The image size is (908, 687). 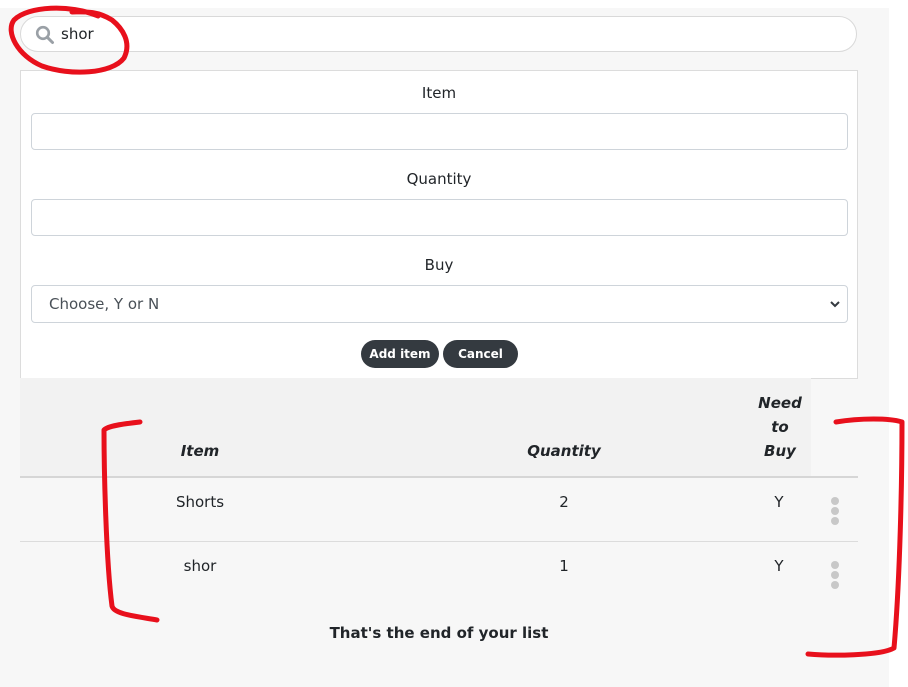 I want to click on chevron-down-icon, so click(x=835, y=304).